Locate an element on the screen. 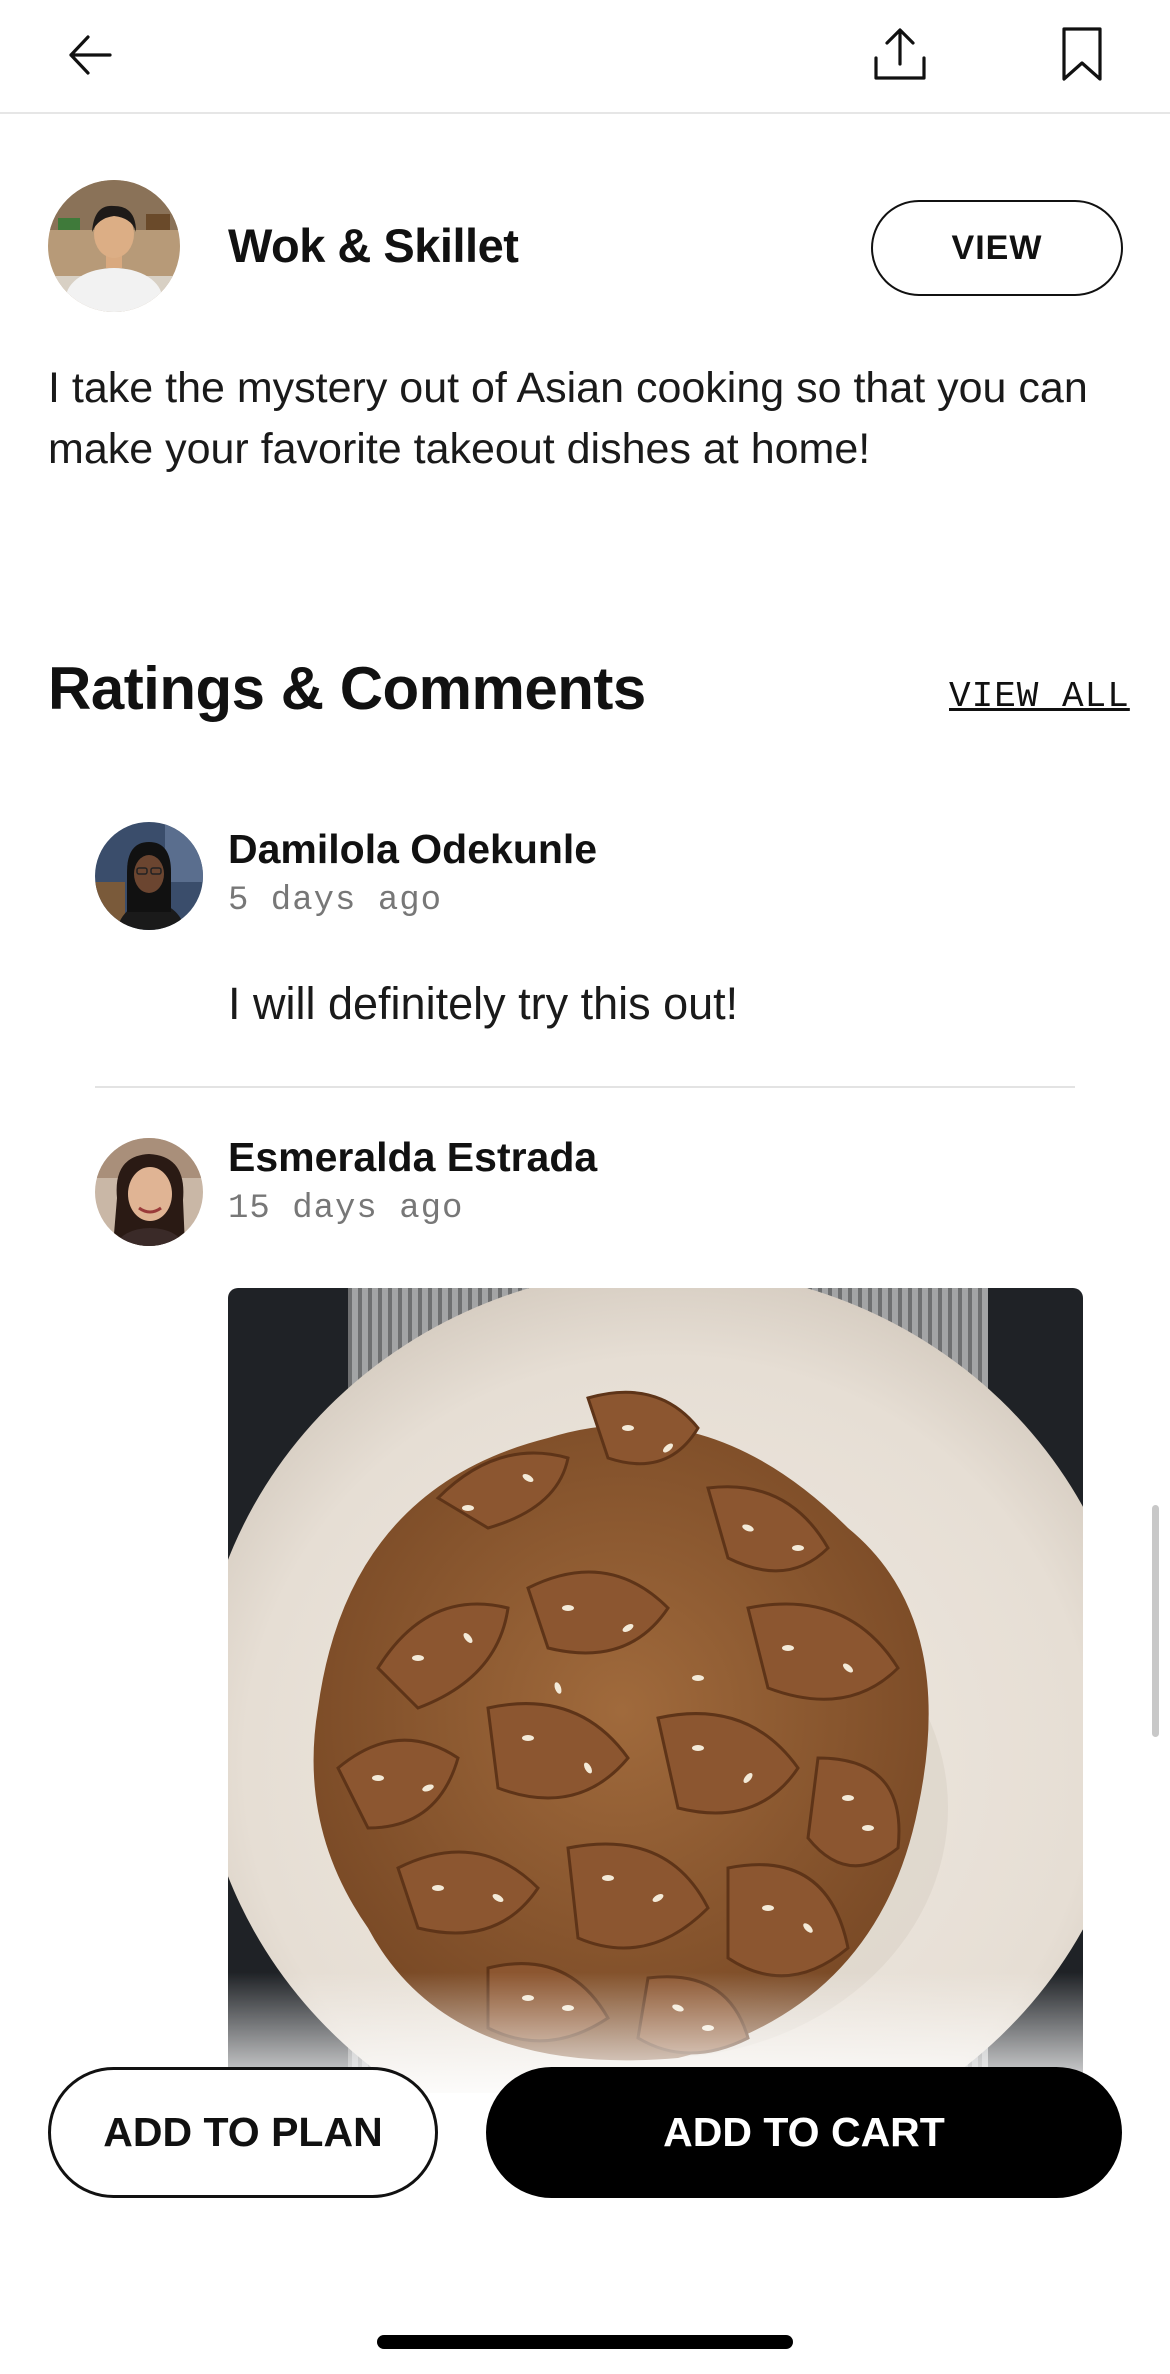  comment-time: 5 days ago is located at coordinates (335, 901).